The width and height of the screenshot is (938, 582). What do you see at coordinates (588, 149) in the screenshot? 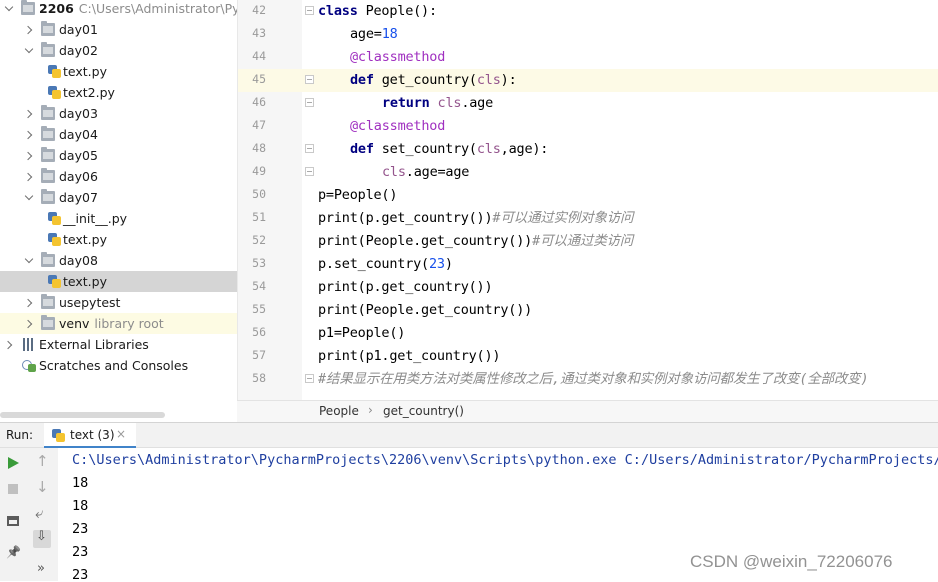
I see `code-line: 48 def set_country(cls,age):` at bounding box center [588, 149].